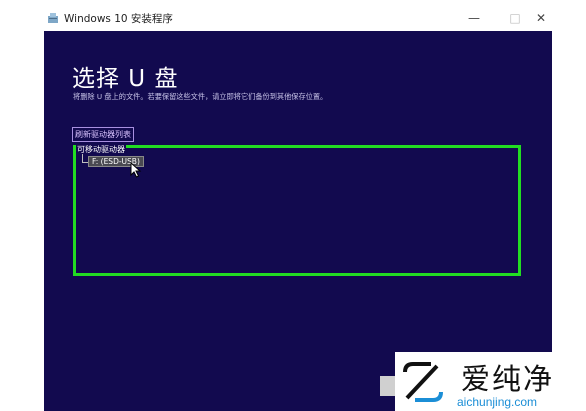 This screenshot has width=586, height=411. What do you see at coordinates (474, 18) in the screenshot?
I see `minimize-button: —` at bounding box center [474, 18].